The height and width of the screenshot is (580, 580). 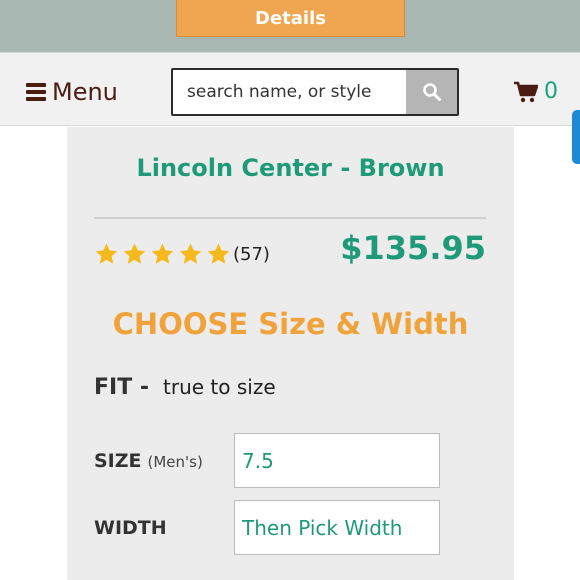 I want to click on product-title: Lincoln Center - Brown, so click(x=290, y=168).